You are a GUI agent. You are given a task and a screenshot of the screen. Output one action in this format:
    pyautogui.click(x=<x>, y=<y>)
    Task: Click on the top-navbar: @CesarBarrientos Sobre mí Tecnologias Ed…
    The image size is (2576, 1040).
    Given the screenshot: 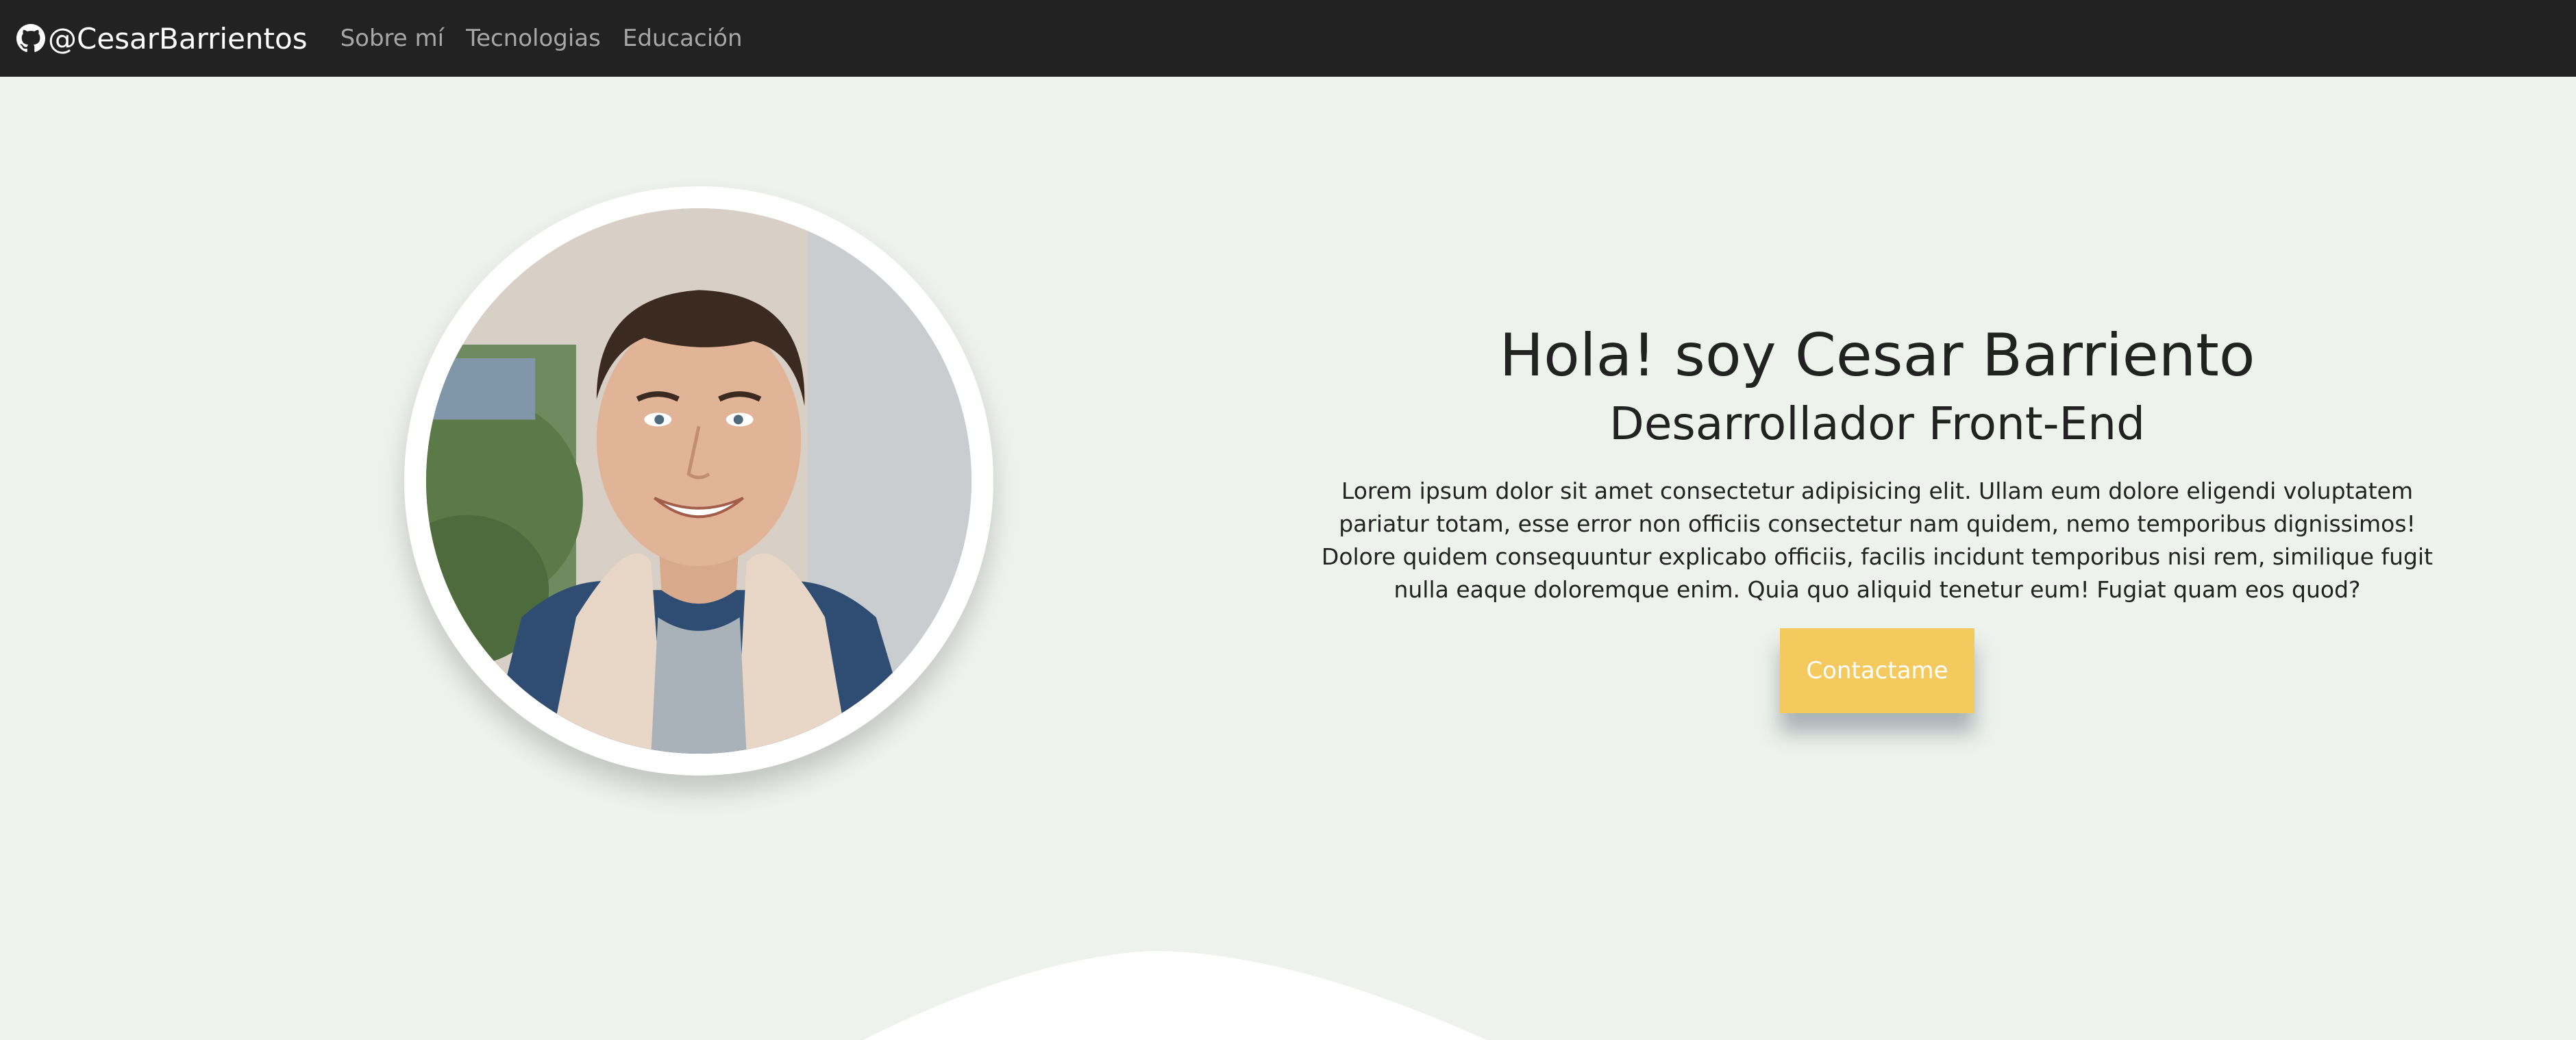 What is the action you would take?
    pyautogui.click(x=1288, y=38)
    